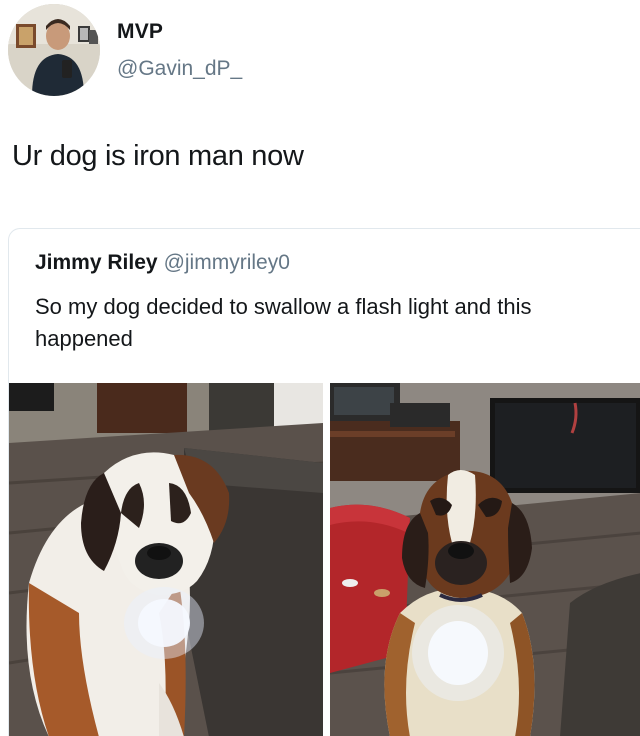 The width and height of the screenshot is (640, 736). Describe the element at coordinates (320, 55) in the screenshot. I see `tweet-header: MVP @Gavin_dP_` at that location.